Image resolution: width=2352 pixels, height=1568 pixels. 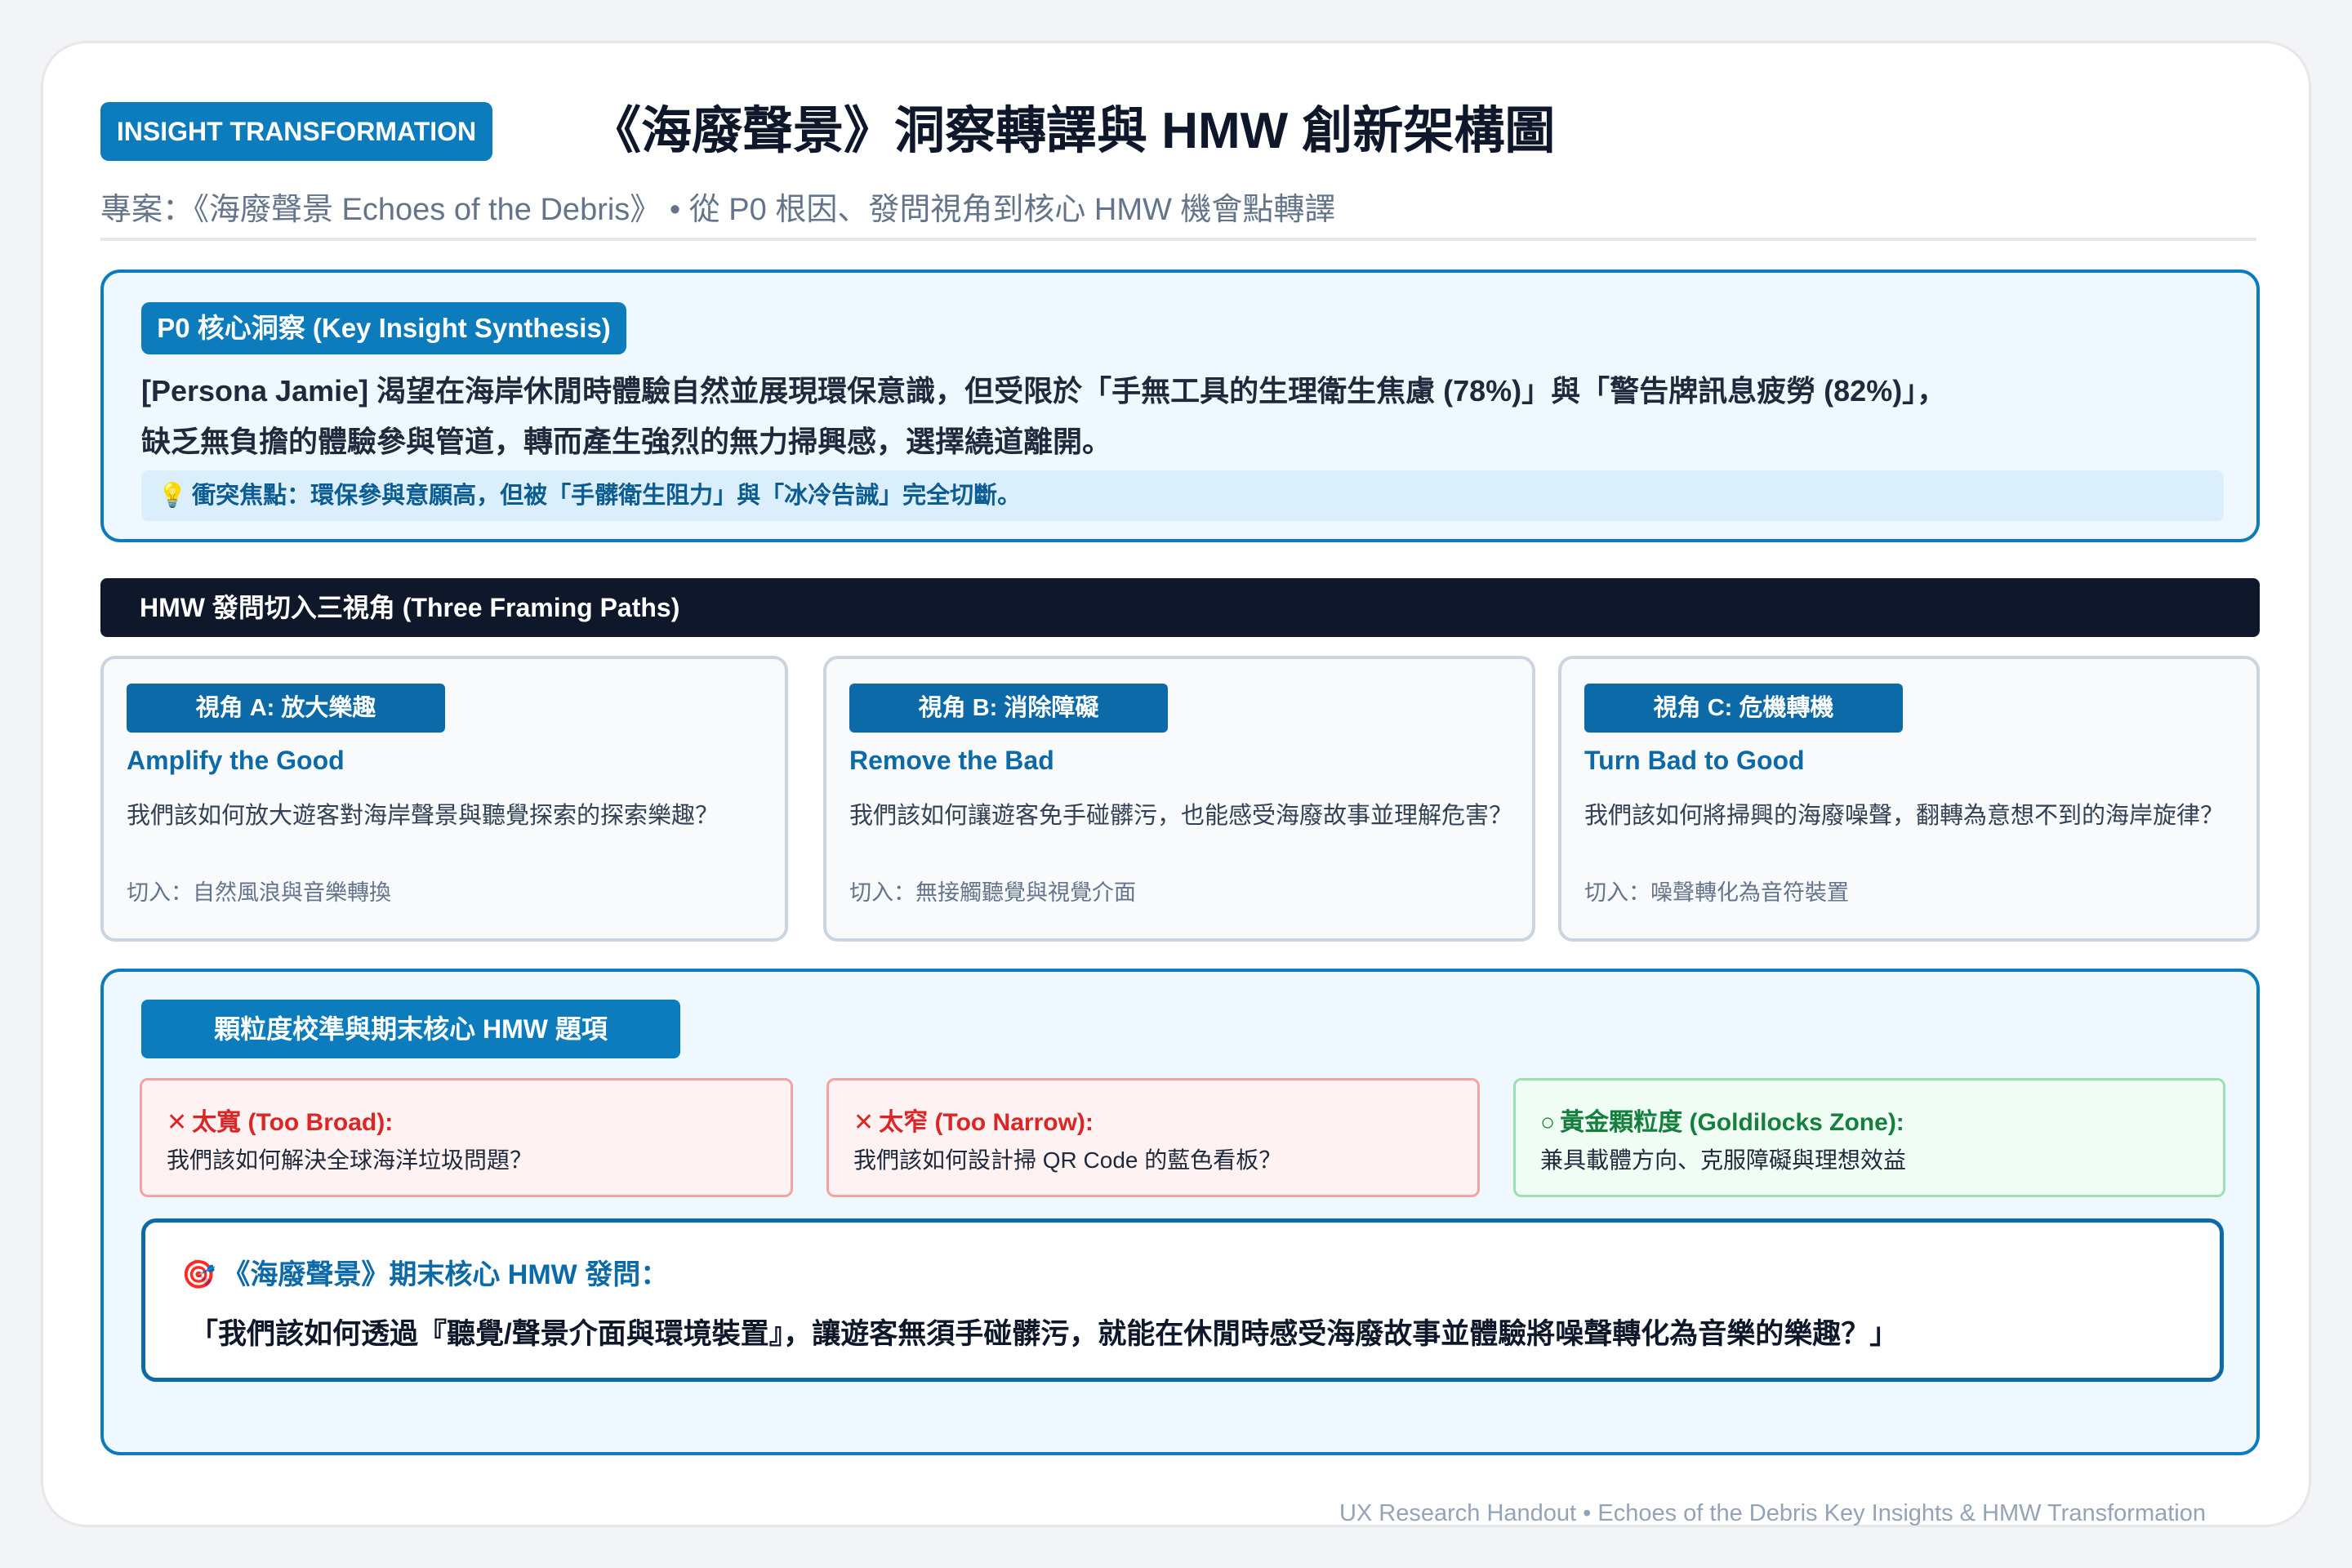 I want to click on p0-line-2: 缺乏無負擔的體驗參與管道，轉而產生強烈的無力掃興感，選擇繞道離開。, so click(x=626, y=441).